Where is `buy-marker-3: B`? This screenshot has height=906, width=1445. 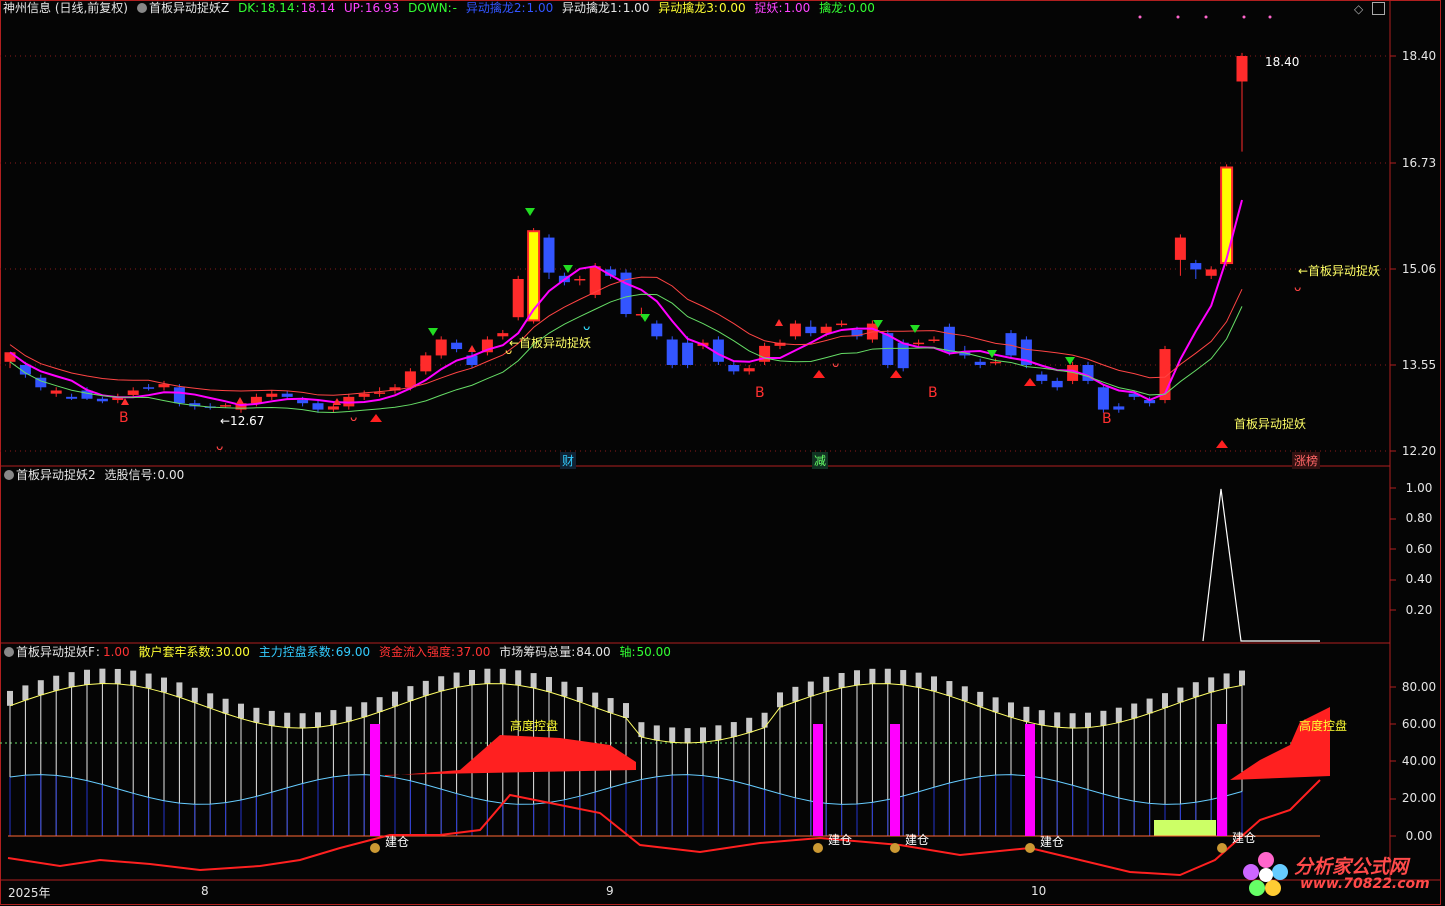 buy-marker-3: B is located at coordinates (933, 393).